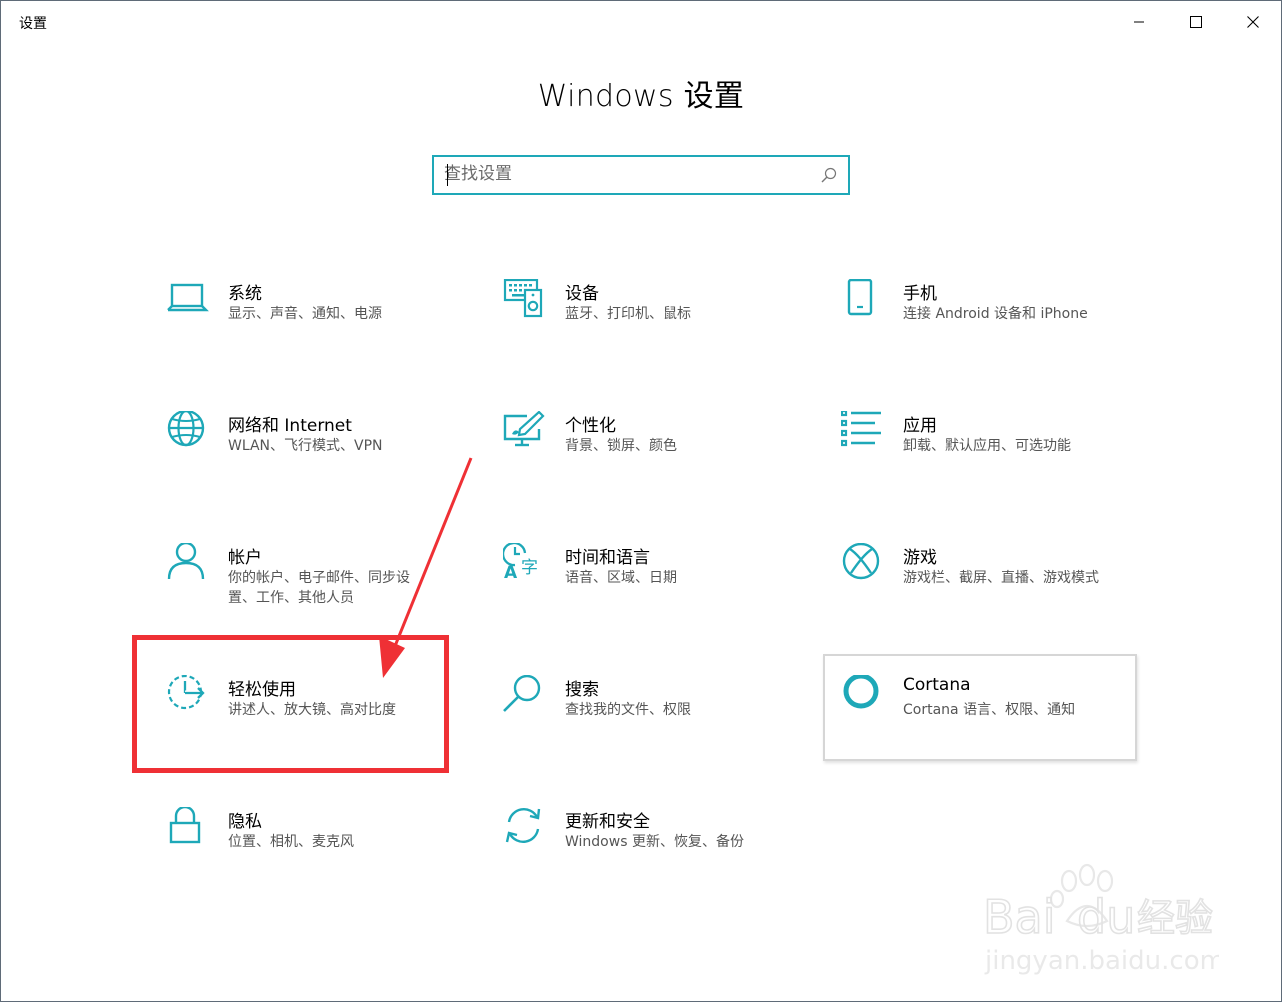 Image resolution: width=1282 pixels, height=1002 pixels. What do you see at coordinates (920, 558) in the screenshot?
I see `category-title: 游戏` at bounding box center [920, 558].